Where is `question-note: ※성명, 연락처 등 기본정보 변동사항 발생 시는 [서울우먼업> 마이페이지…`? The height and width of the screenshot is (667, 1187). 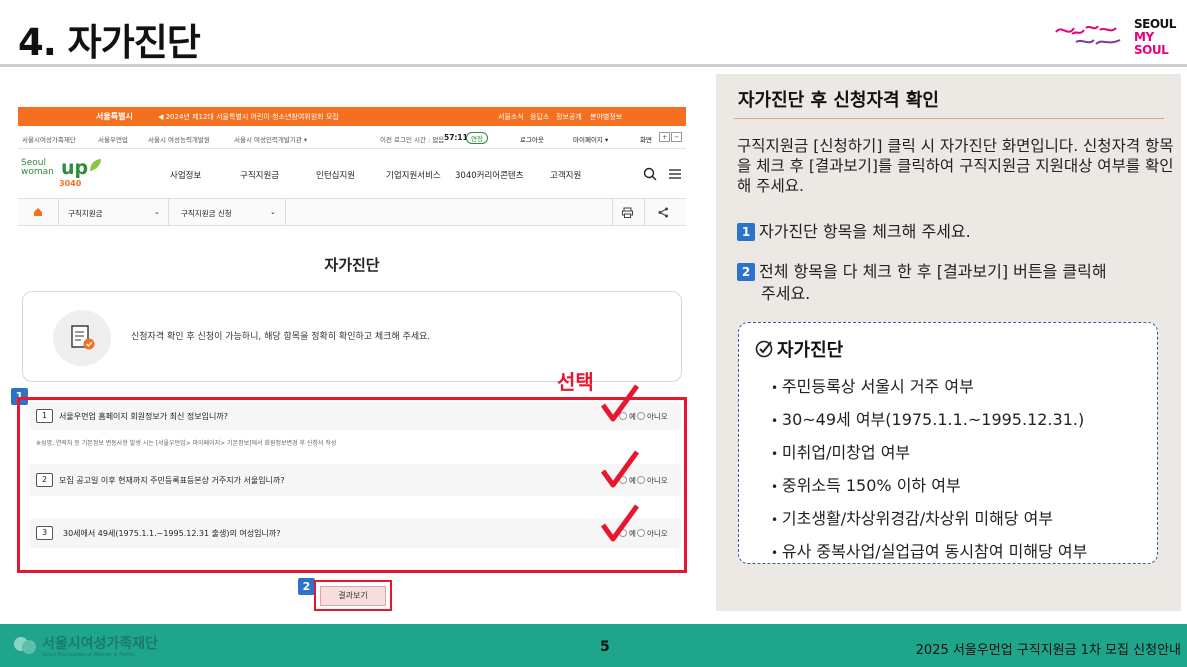
question-note: ※성명, 연락처 등 기본정보 변동사항 발생 시는 [서울우먼업> 마이페이지… is located at coordinates (186, 443).